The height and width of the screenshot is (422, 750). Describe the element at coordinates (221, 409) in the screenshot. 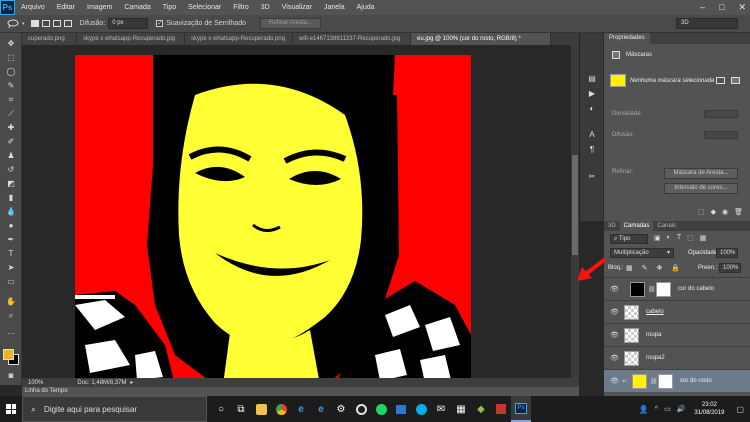

I see `cortana-icon: ○` at that location.